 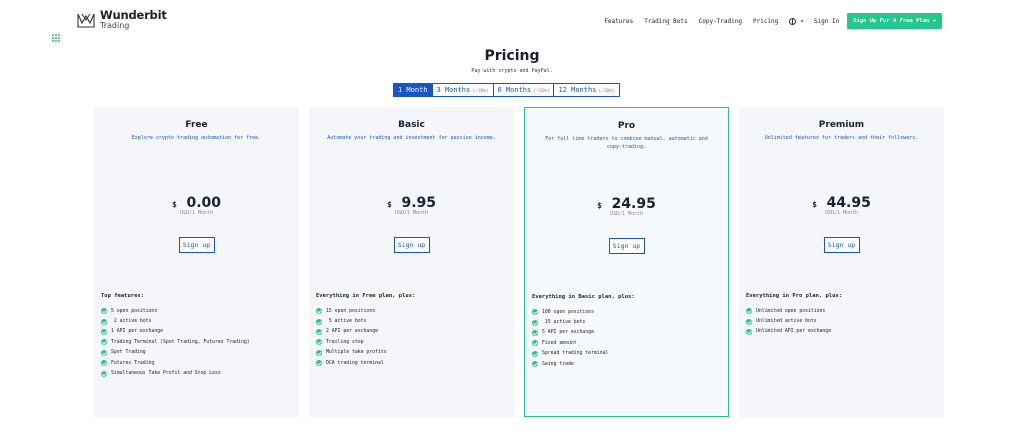 I want to click on plan-price: $ 9.95, so click(x=411, y=203).